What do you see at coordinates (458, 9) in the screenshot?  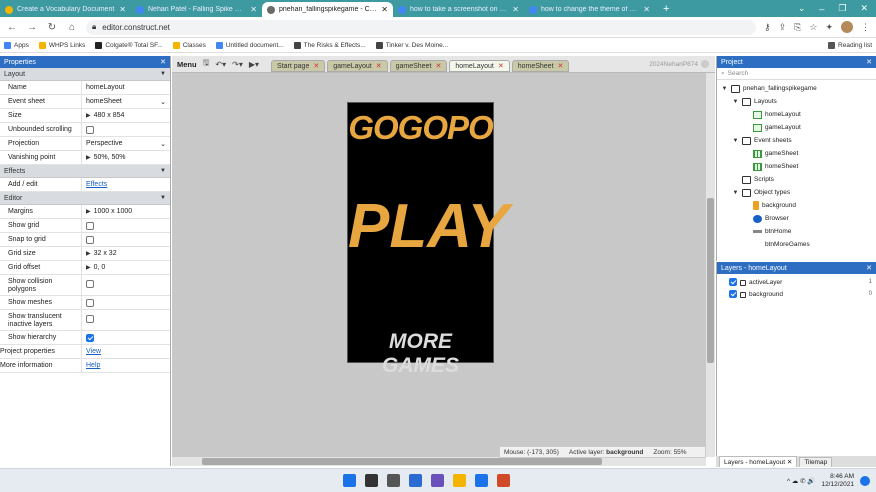 I see `browser-tab: how to take a screenshot on windows ✕` at bounding box center [458, 9].